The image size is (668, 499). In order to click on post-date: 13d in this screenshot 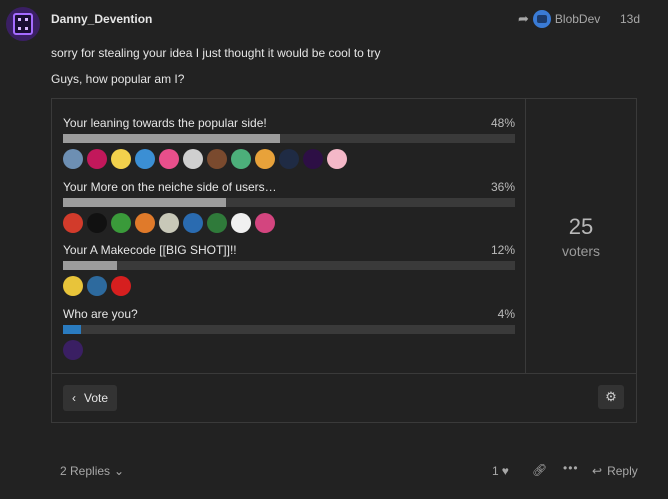, I will do `click(630, 19)`.